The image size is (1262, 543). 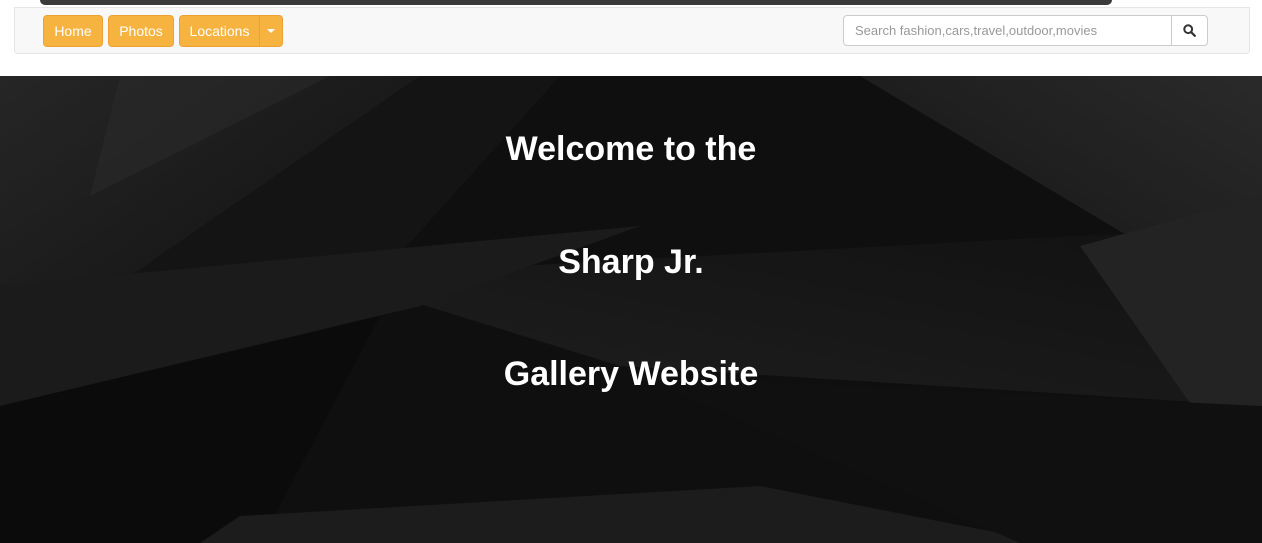 I want to click on home-button: Home, so click(x=73, y=31).